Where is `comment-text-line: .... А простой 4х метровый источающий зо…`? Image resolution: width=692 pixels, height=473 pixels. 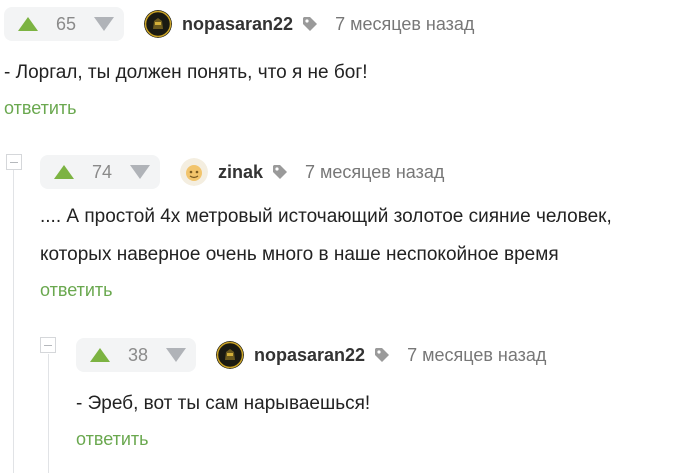
comment-text-line: .... А простой 4х метровый источающий зо… is located at coordinates (326, 216).